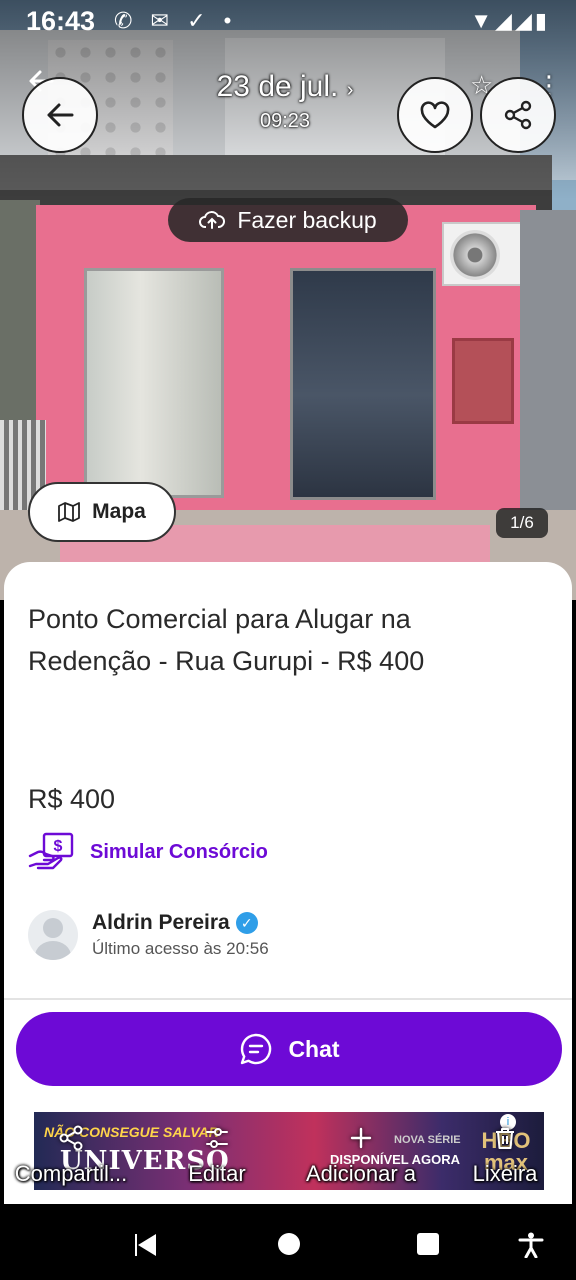  What do you see at coordinates (314, 1048) in the screenshot?
I see `chat-label: Chat` at bounding box center [314, 1048].